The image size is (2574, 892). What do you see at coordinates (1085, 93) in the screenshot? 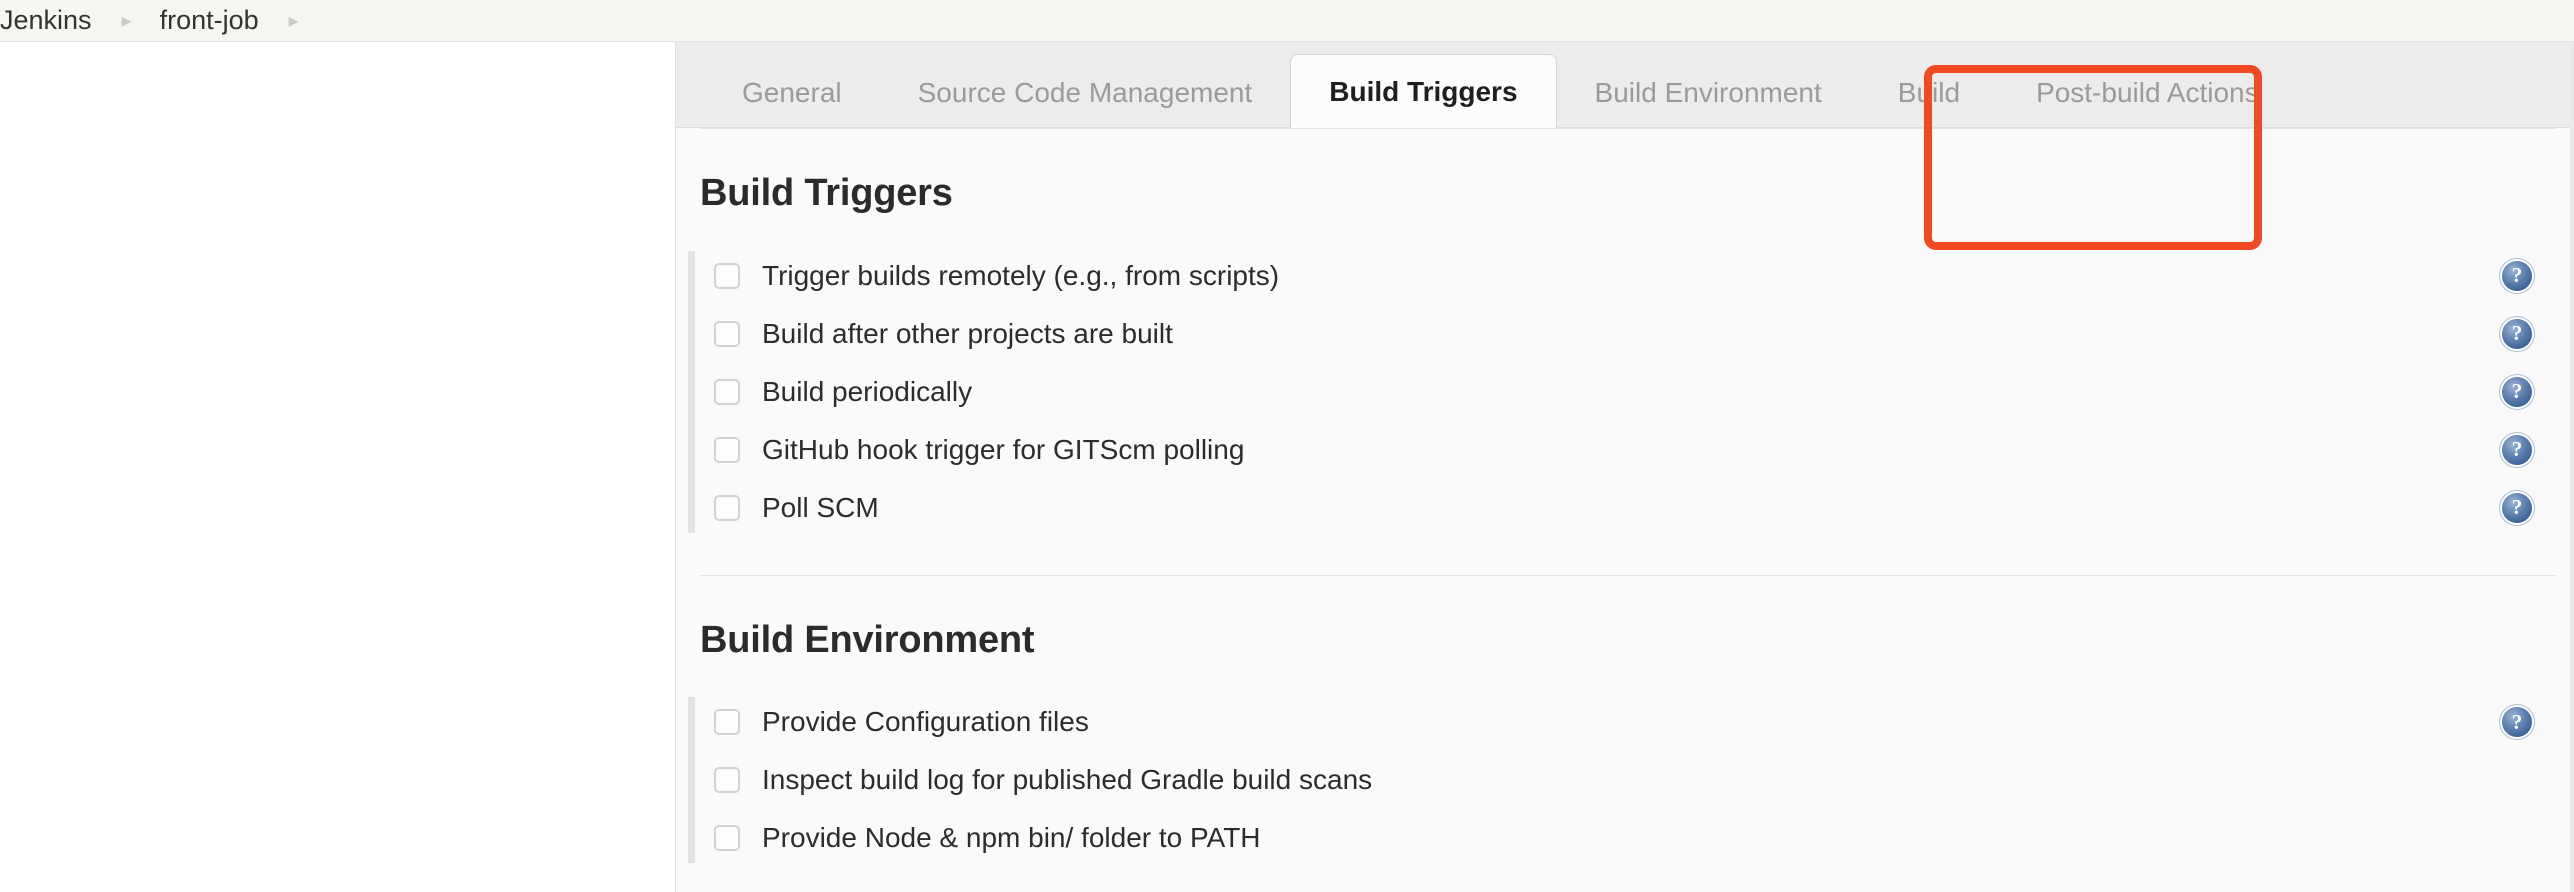
I see `tab-source-code-management: Source Code Management` at bounding box center [1085, 93].